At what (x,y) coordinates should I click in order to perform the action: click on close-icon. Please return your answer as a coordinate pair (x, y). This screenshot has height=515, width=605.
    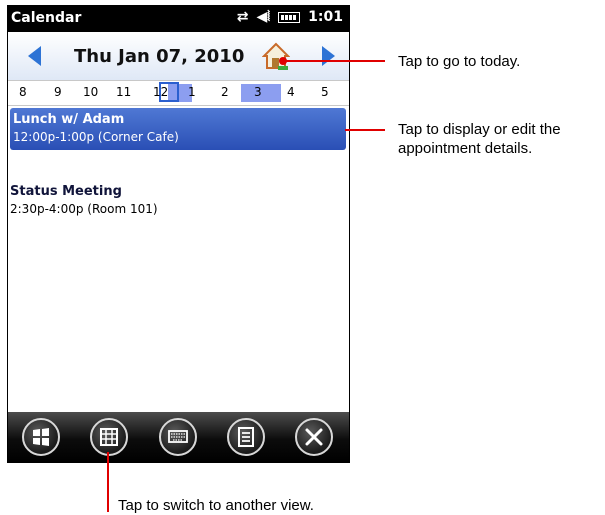
    Looking at the image, I should click on (314, 437).